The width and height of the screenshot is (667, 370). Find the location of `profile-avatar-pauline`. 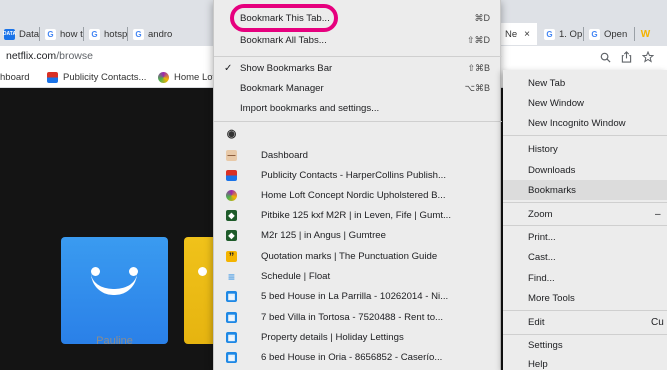

profile-avatar-pauline is located at coordinates (114, 290).